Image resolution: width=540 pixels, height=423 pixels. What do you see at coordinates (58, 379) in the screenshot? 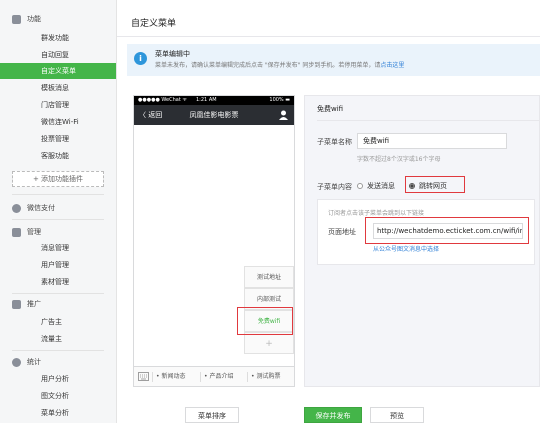
I see `sidebar-item-user-analysis: 用户分析` at bounding box center [58, 379].